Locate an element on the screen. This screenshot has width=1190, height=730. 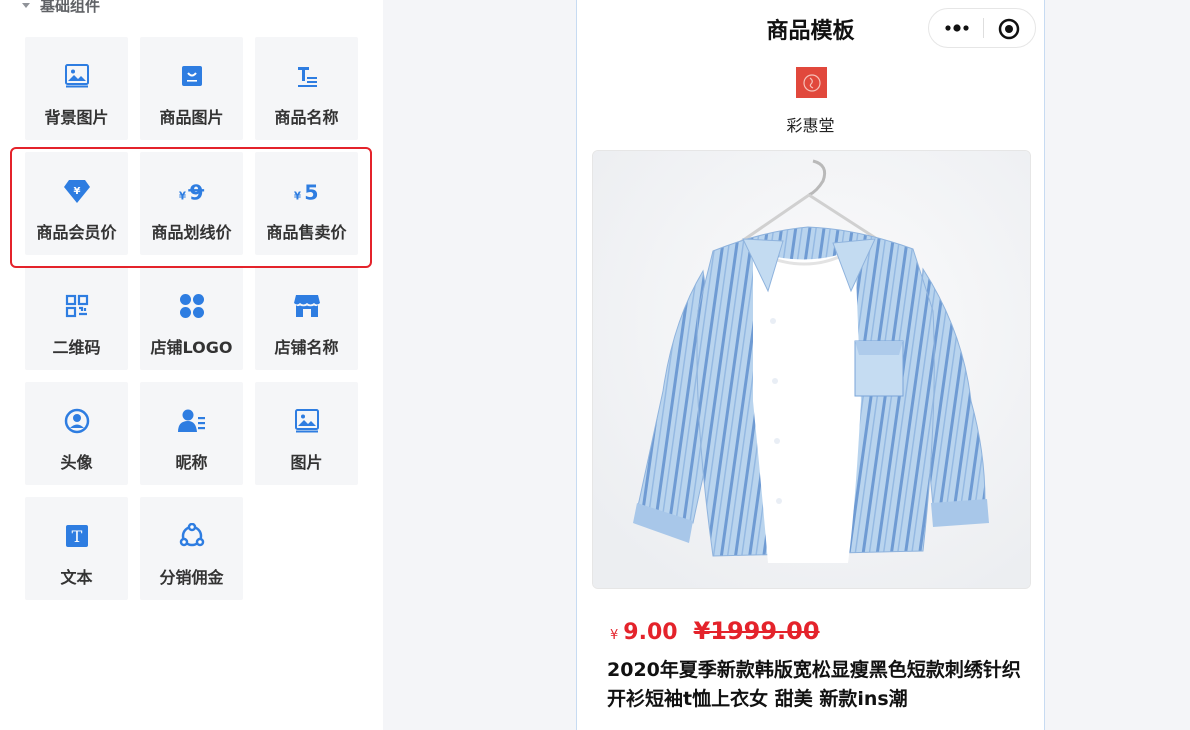
commission-icon is located at coordinates (192, 536).